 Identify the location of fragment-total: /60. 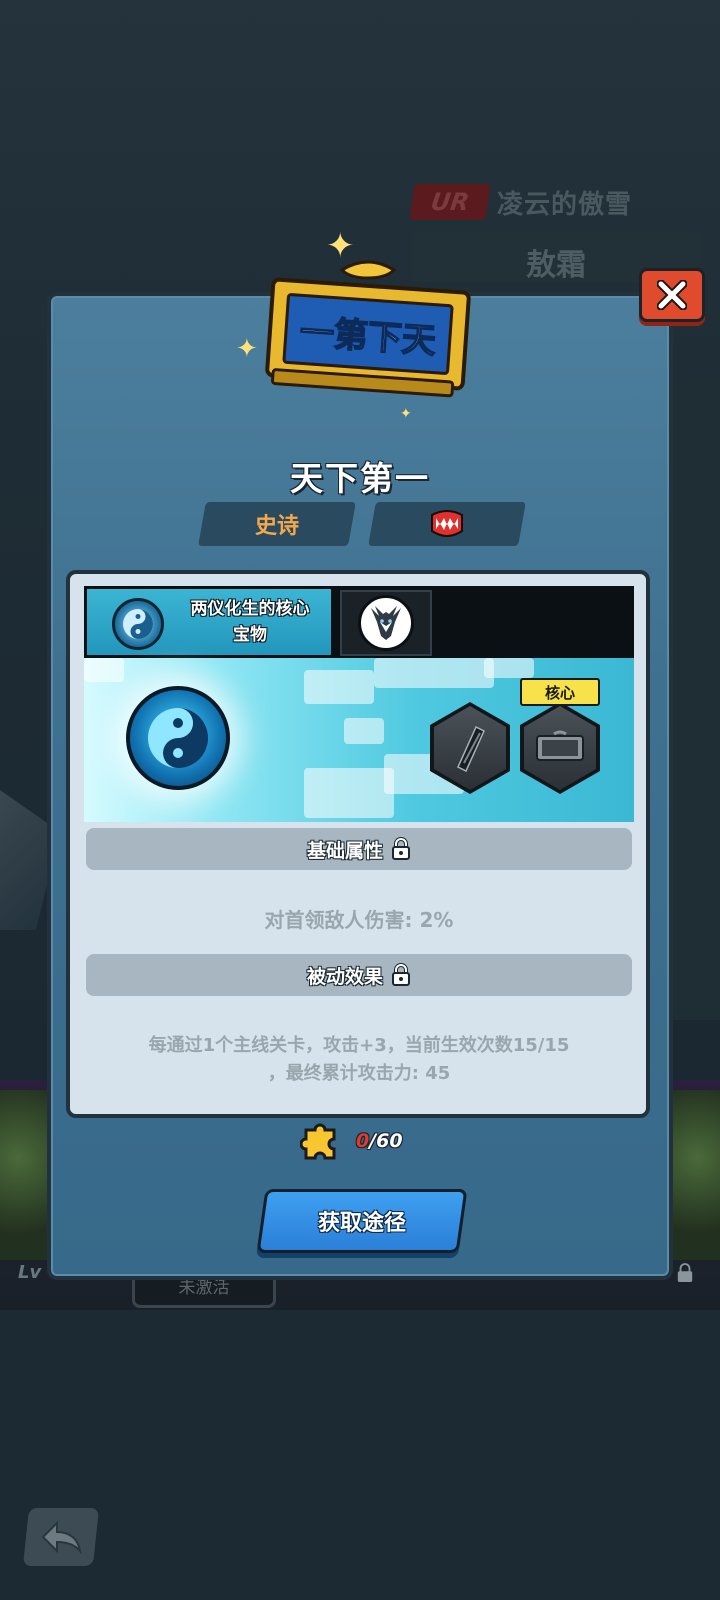
(386, 1141).